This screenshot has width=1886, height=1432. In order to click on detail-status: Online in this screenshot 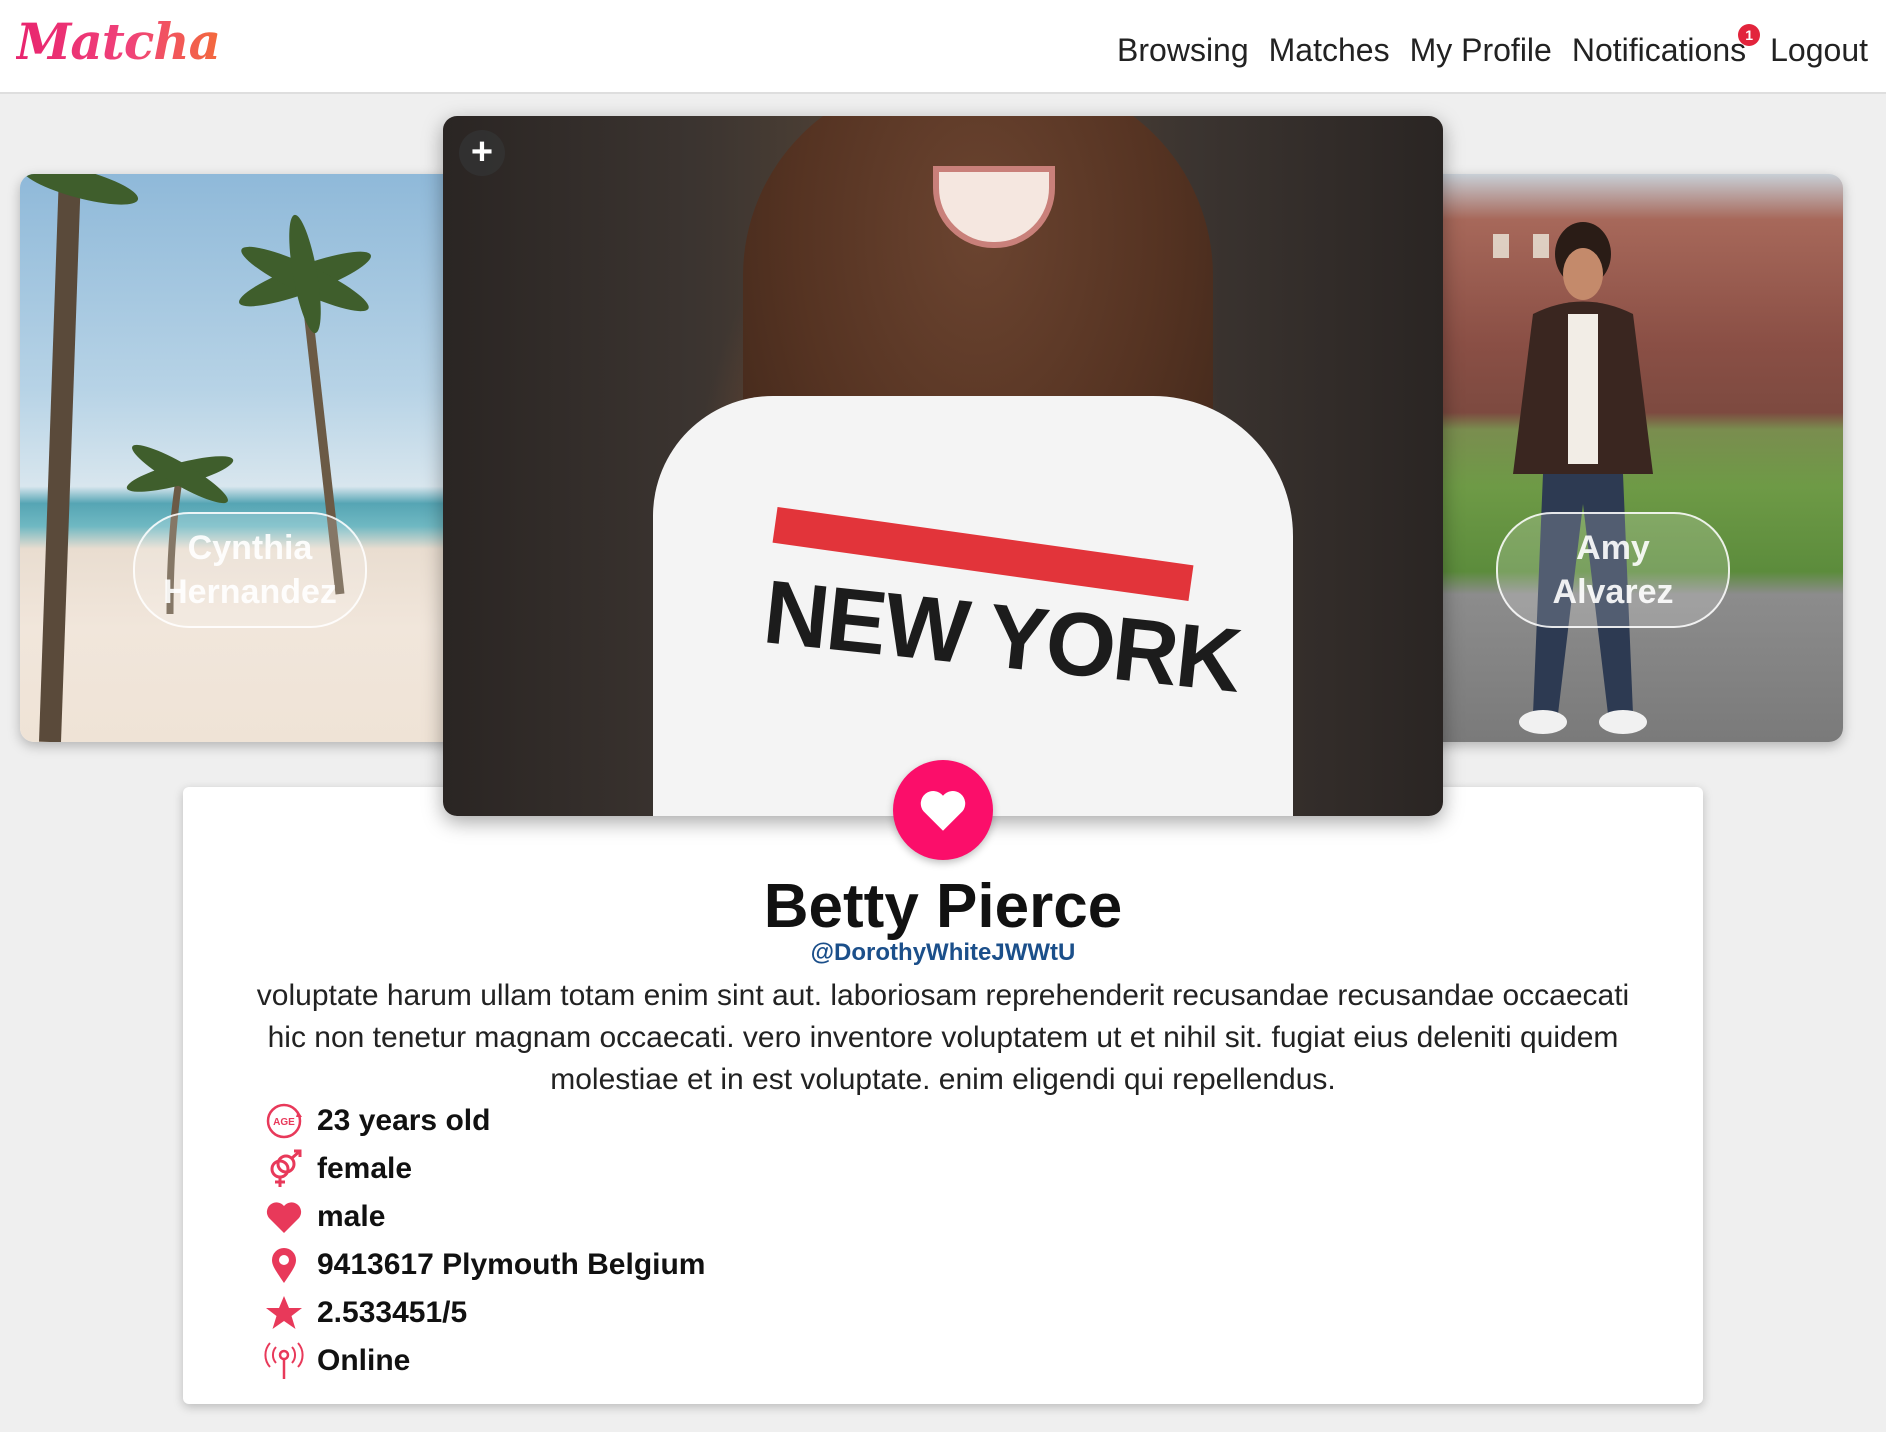, I will do `click(484, 1361)`.